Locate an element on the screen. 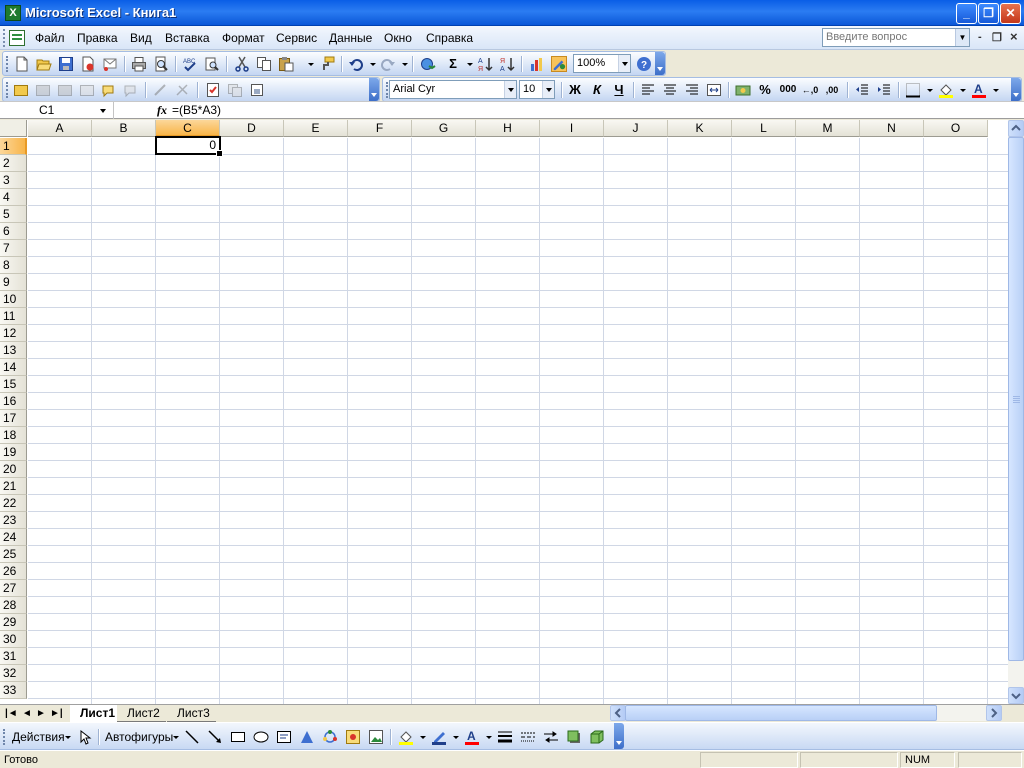  sheet-tab-2: Лист2 is located at coordinates (141, 713).